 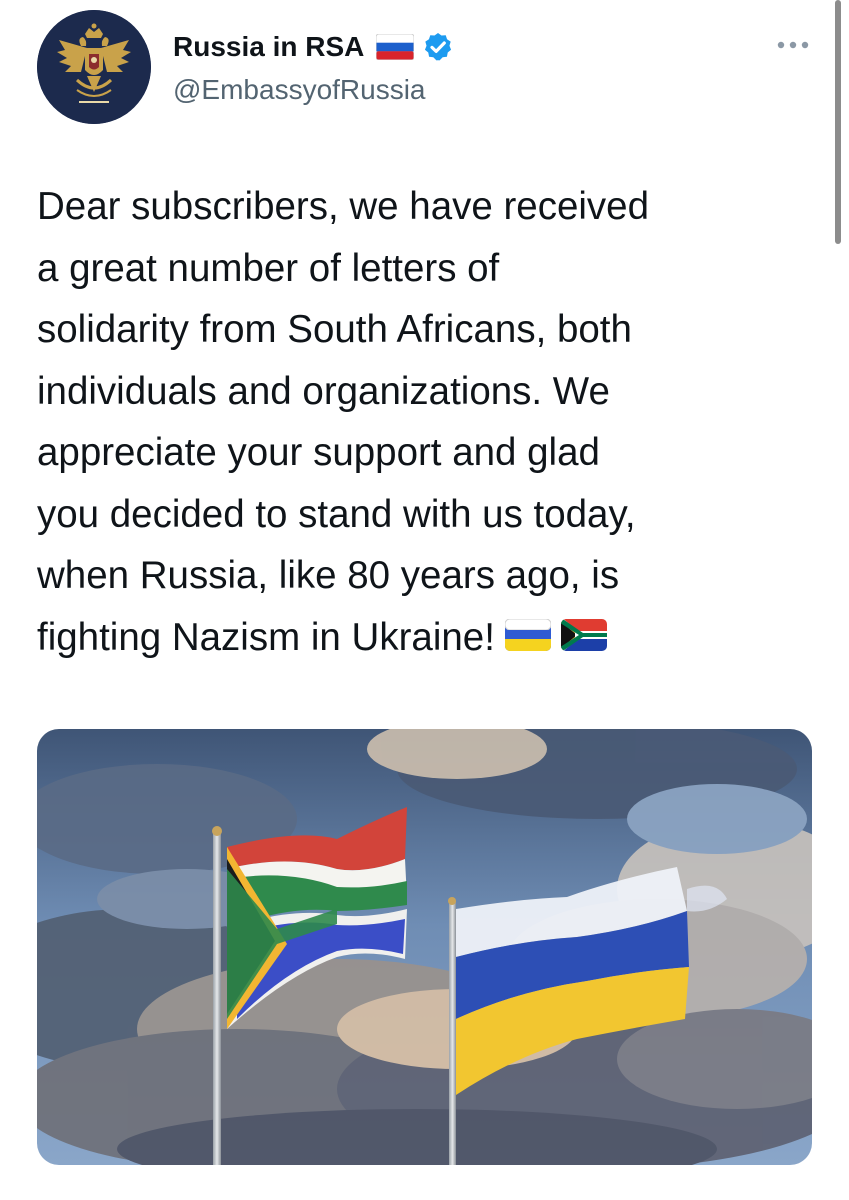 What do you see at coordinates (527, 635) in the screenshot?
I see `ukraine-flag-icon` at bounding box center [527, 635].